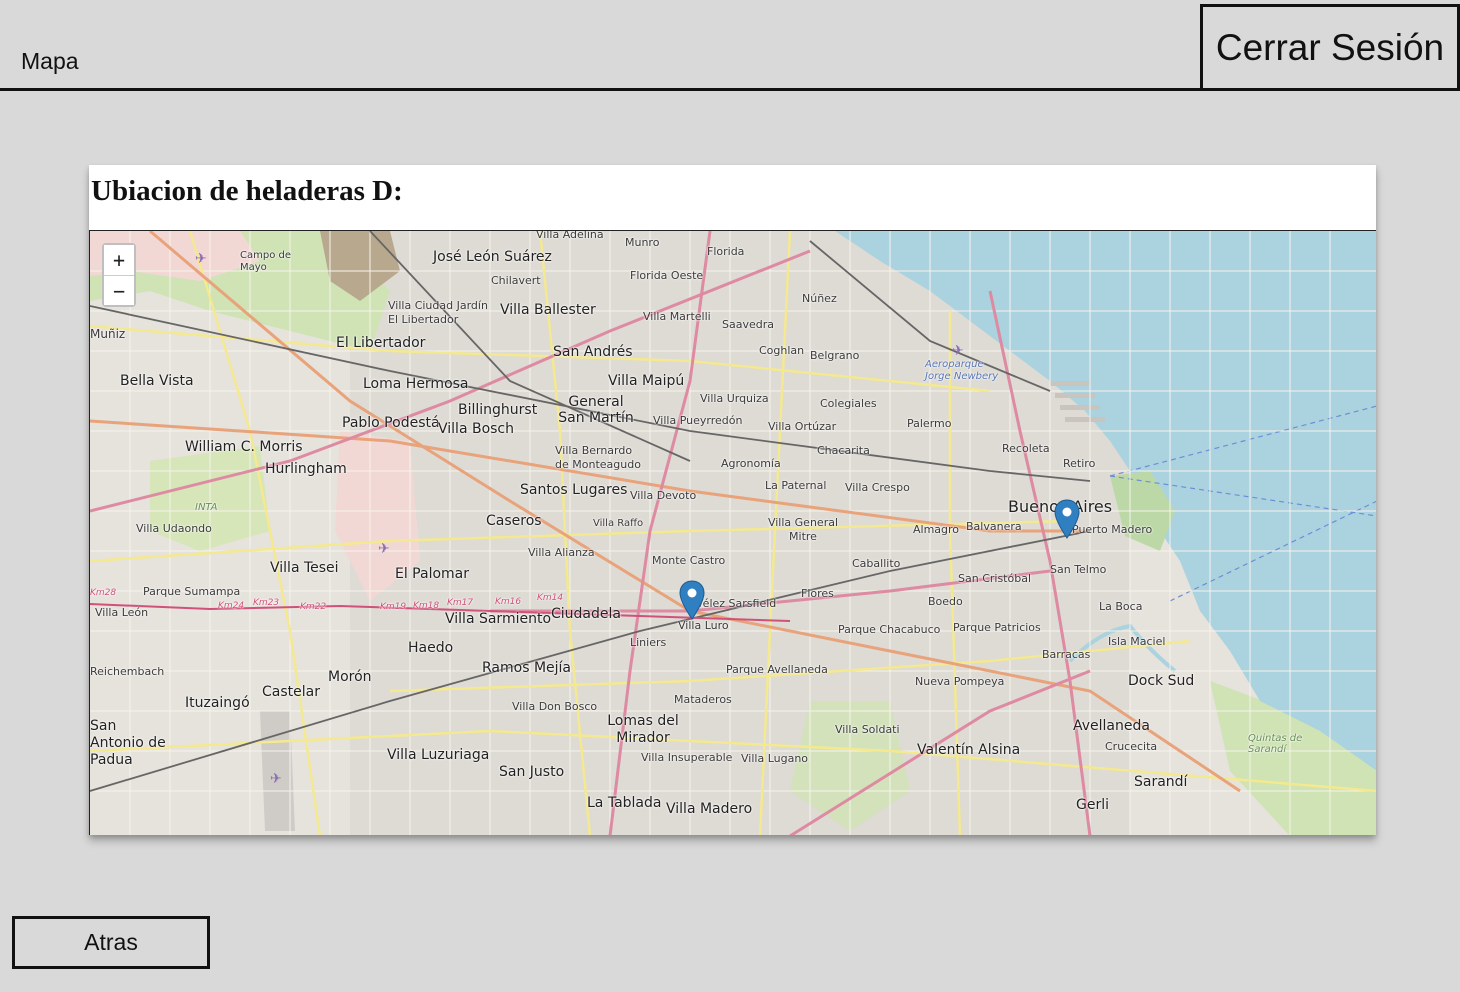 This screenshot has width=1460, height=992. Describe the element at coordinates (432, 574) in the screenshot. I see `map-label: El Palomar` at that location.